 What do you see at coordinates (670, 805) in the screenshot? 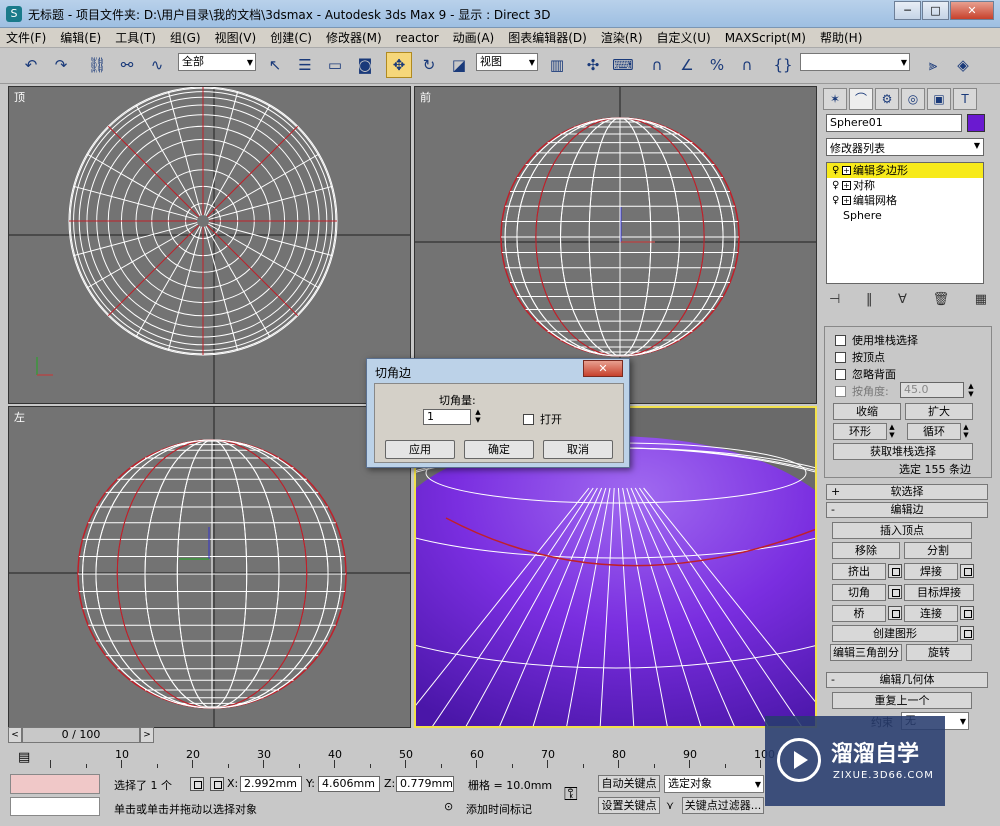
I see `key-mode-icon: ⋎` at bounding box center [670, 805].